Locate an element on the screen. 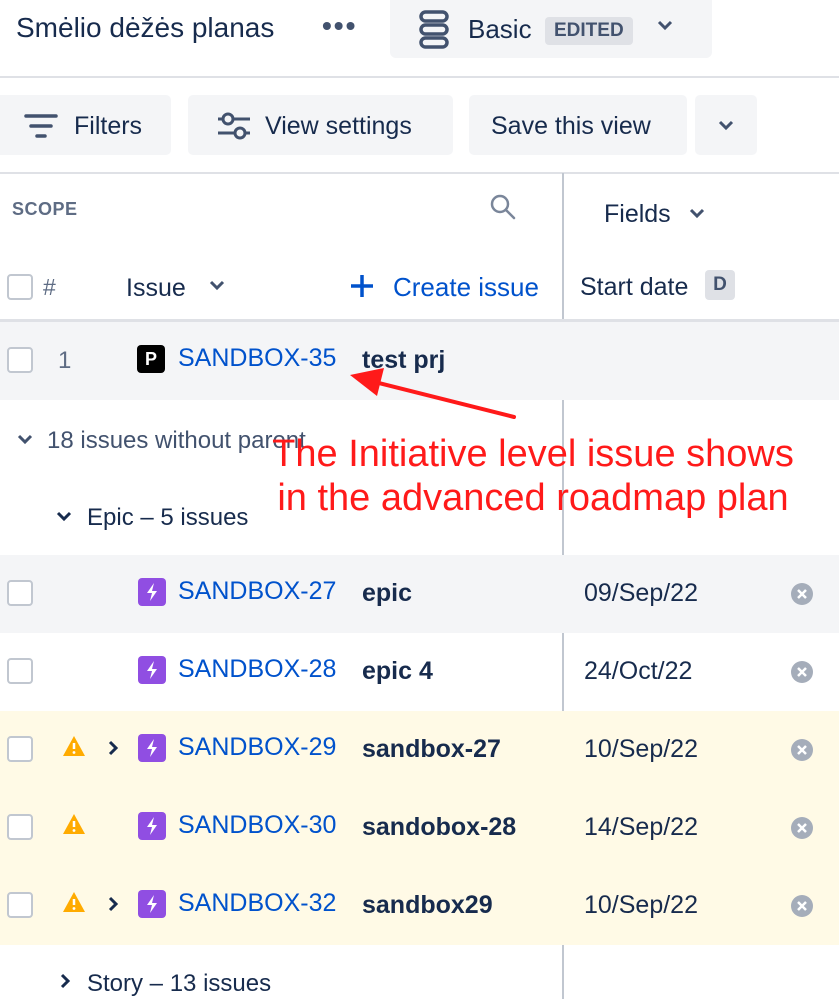  start-date-cell: 14/Sep/22 is located at coordinates (641, 827).